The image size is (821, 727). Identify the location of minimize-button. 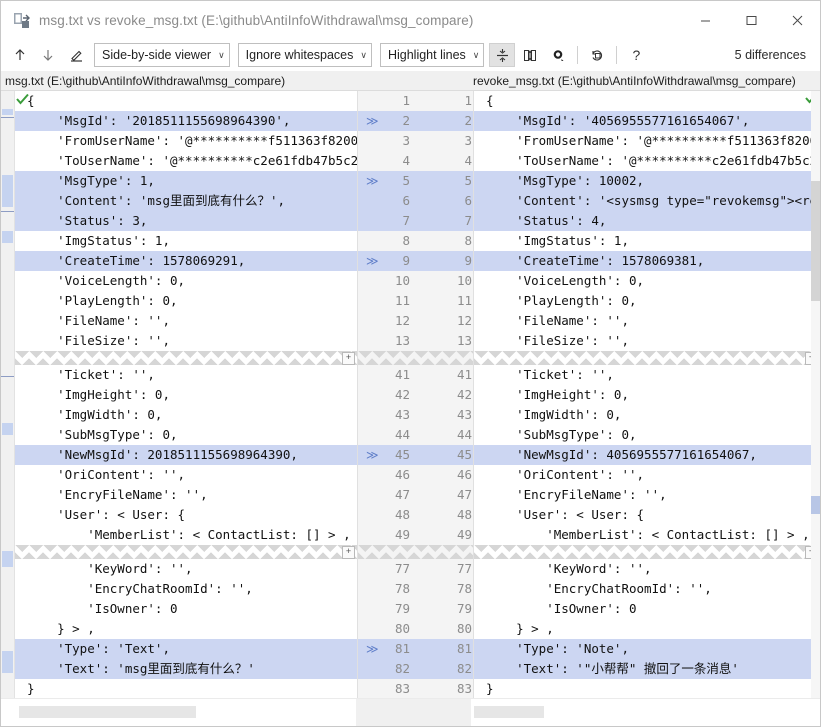
(705, 20).